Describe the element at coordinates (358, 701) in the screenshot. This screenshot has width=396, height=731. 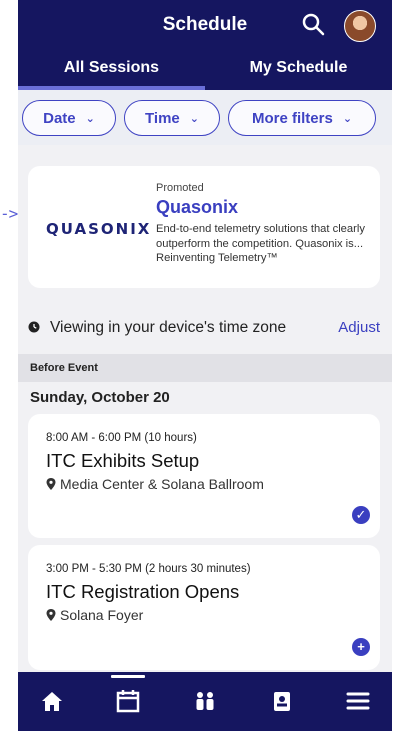
I see `menu-icon` at that location.